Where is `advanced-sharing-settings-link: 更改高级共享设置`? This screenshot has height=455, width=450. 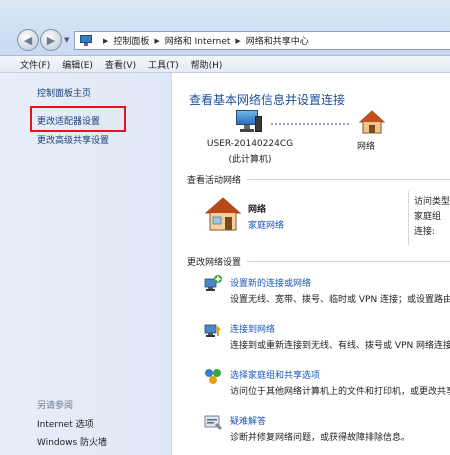
advanced-sharing-settings-link: 更改高级共享设置 is located at coordinates (73, 139).